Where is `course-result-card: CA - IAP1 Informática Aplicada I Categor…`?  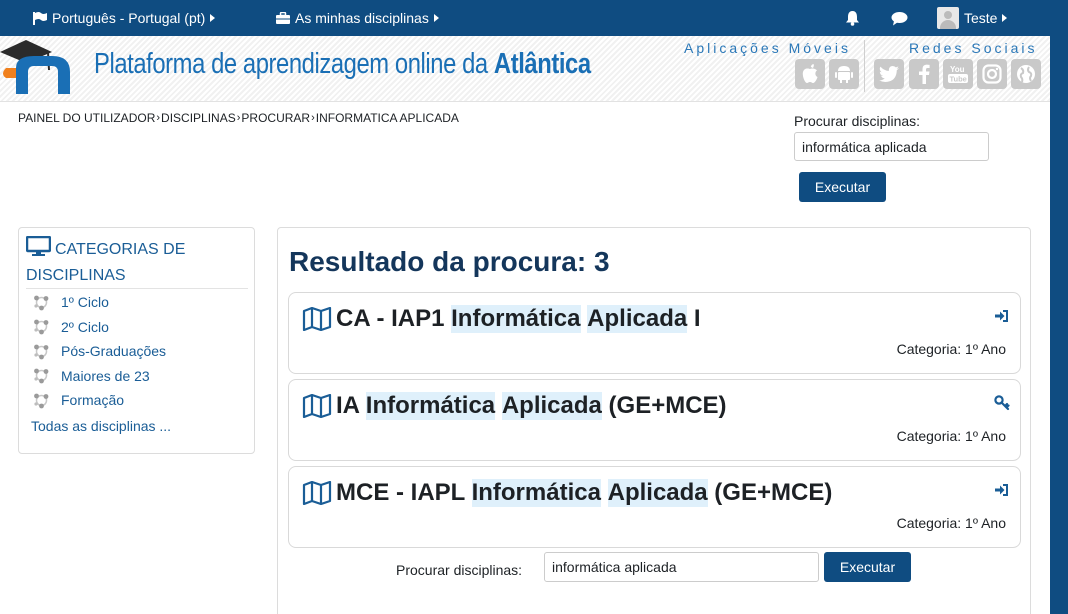
course-result-card: CA - IAP1 Informática Aplicada I Categor… is located at coordinates (654, 333).